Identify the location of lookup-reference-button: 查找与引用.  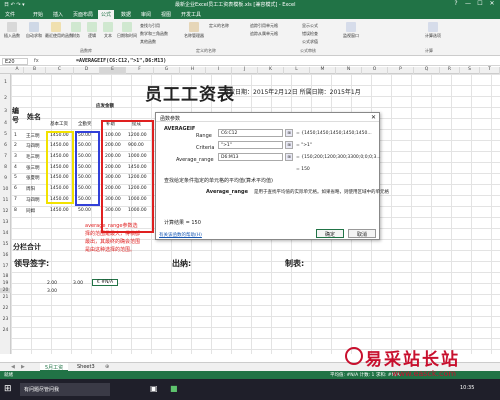
(150, 26).